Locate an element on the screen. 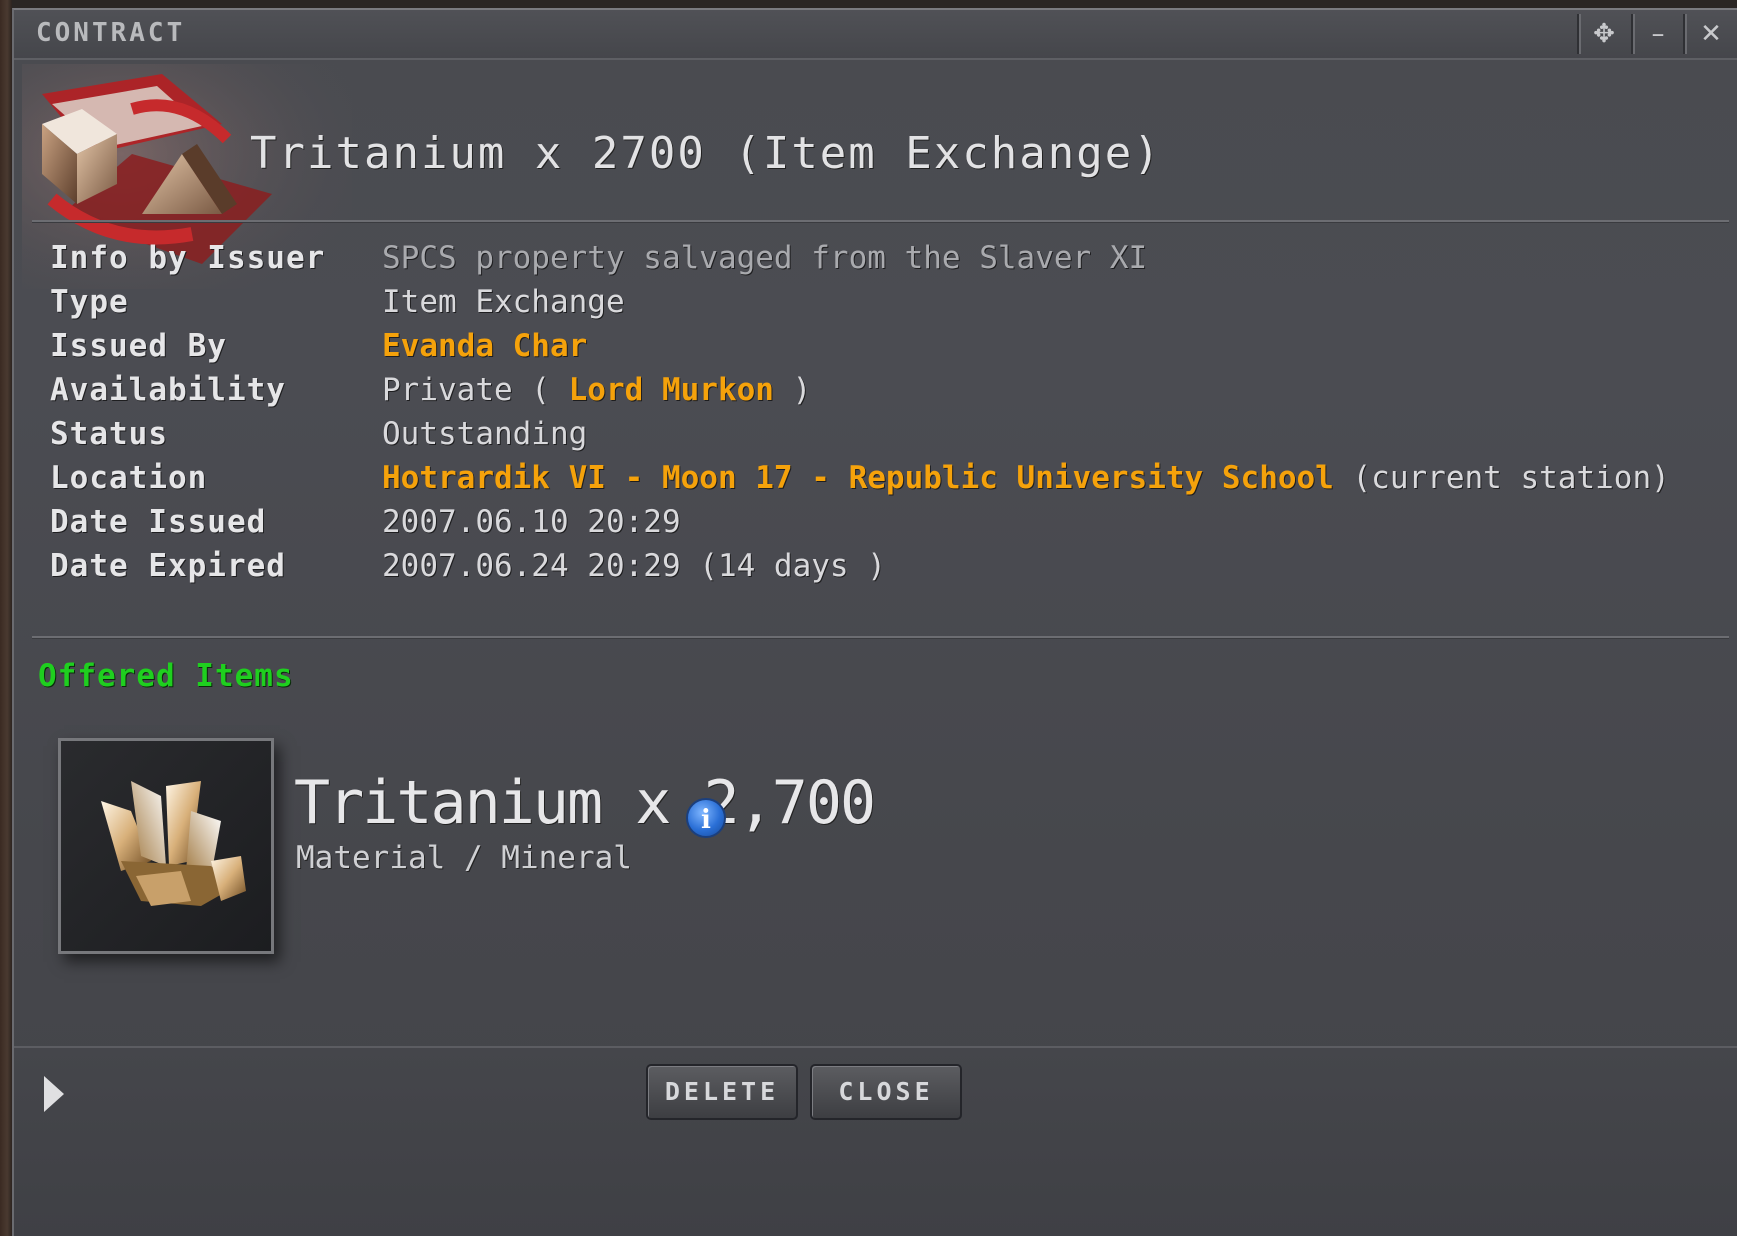 Image resolution: width=1737 pixels, height=1236 pixels. detail-label: Availability is located at coordinates (168, 390).